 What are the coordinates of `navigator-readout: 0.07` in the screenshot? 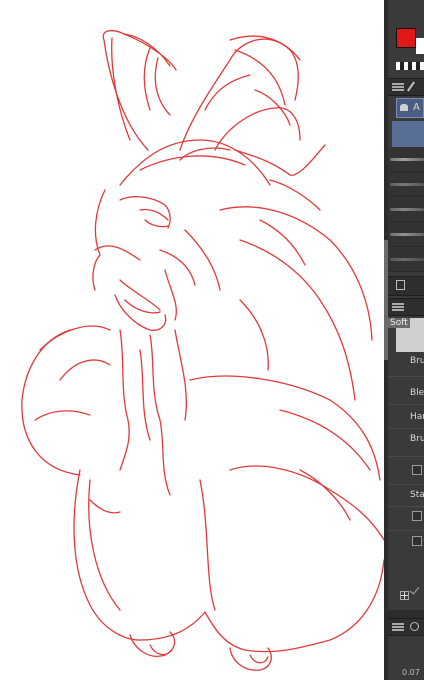 It's located at (411, 672).